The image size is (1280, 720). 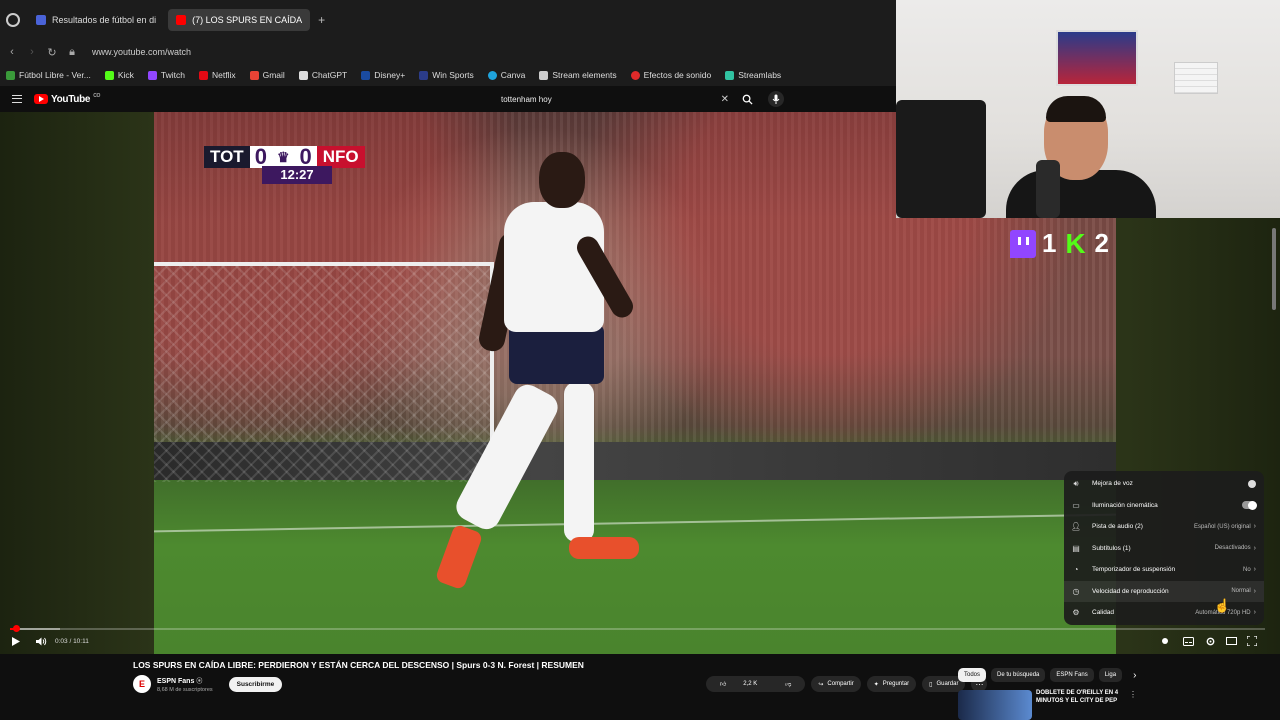 I want to click on bookmark-kick: Kick, so click(x=119, y=75).